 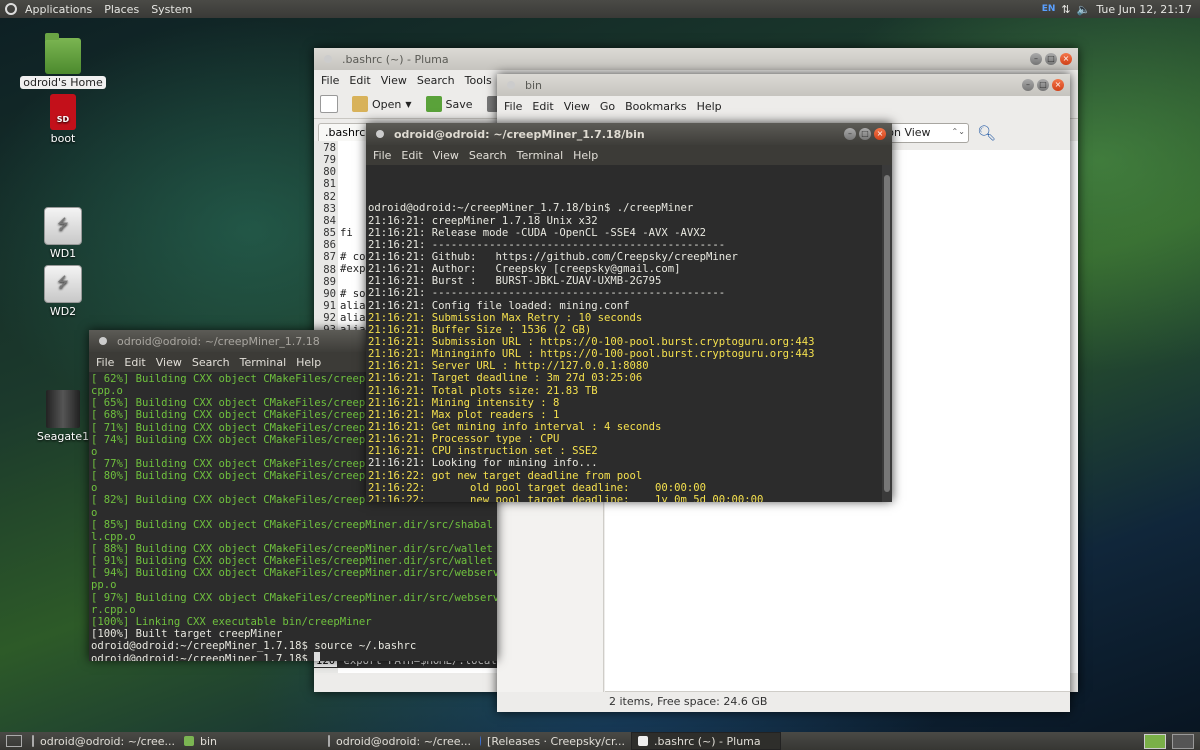 What do you see at coordinates (1049, 9) in the screenshot?
I see `keyboard-layout-indicator: EN` at bounding box center [1049, 9].